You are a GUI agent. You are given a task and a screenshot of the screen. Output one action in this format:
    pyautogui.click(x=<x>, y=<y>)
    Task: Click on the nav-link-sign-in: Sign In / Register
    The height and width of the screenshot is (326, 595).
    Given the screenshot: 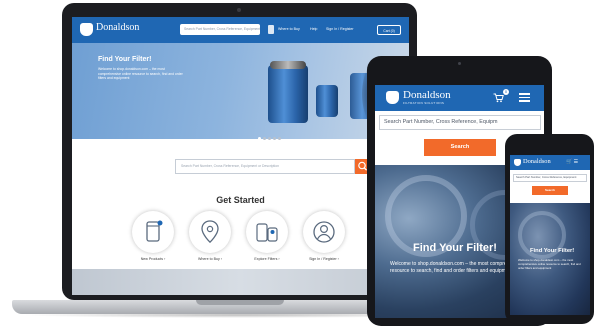 What is the action you would take?
    pyautogui.click(x=340, y=29)
    